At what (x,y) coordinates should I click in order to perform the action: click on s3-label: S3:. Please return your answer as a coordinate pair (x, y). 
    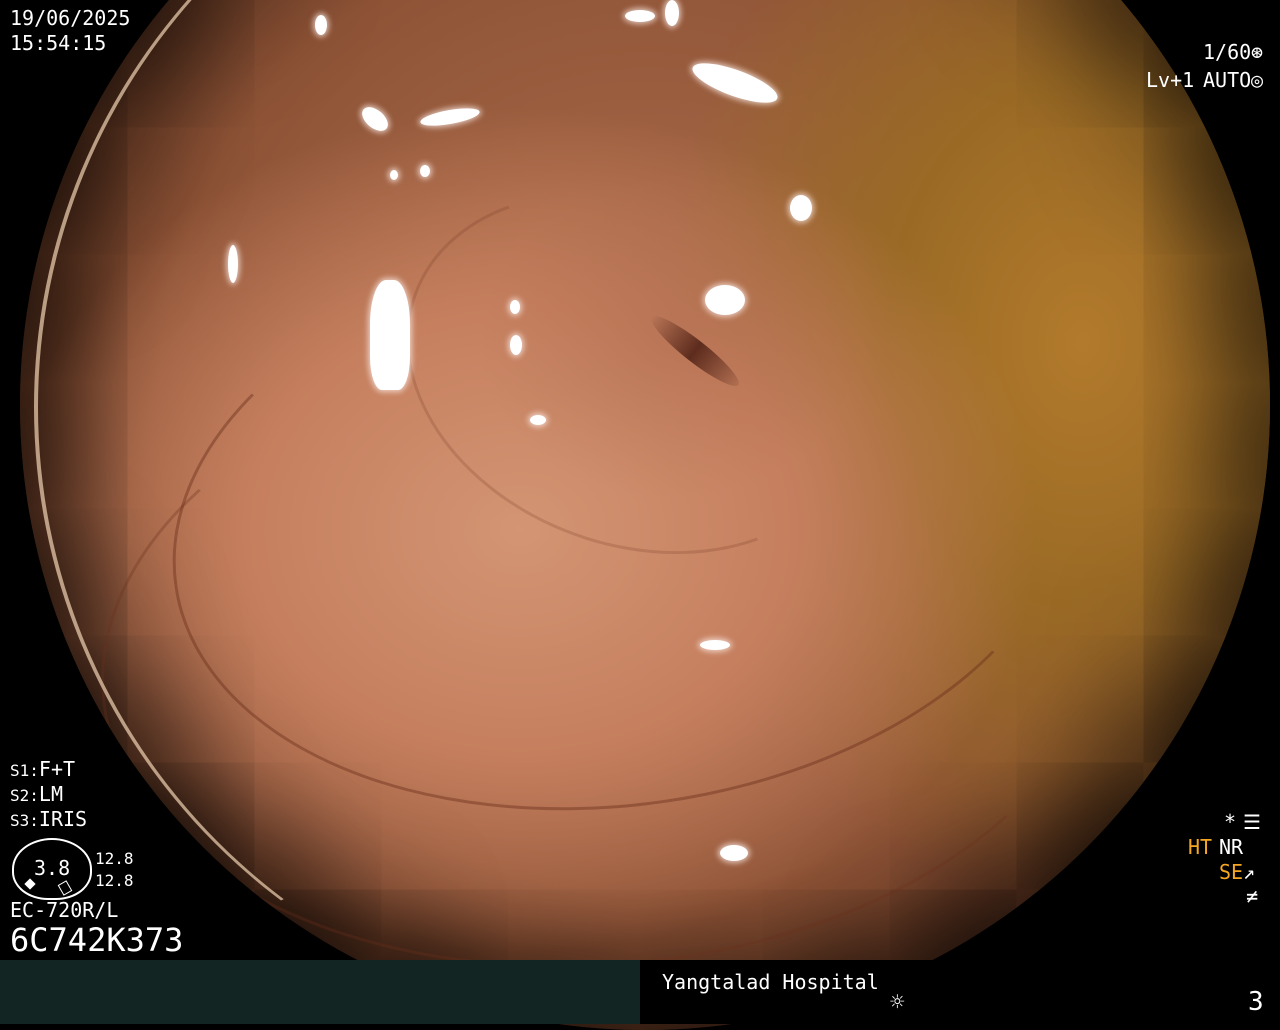
    Looking at the image, I should click on (24, 820).